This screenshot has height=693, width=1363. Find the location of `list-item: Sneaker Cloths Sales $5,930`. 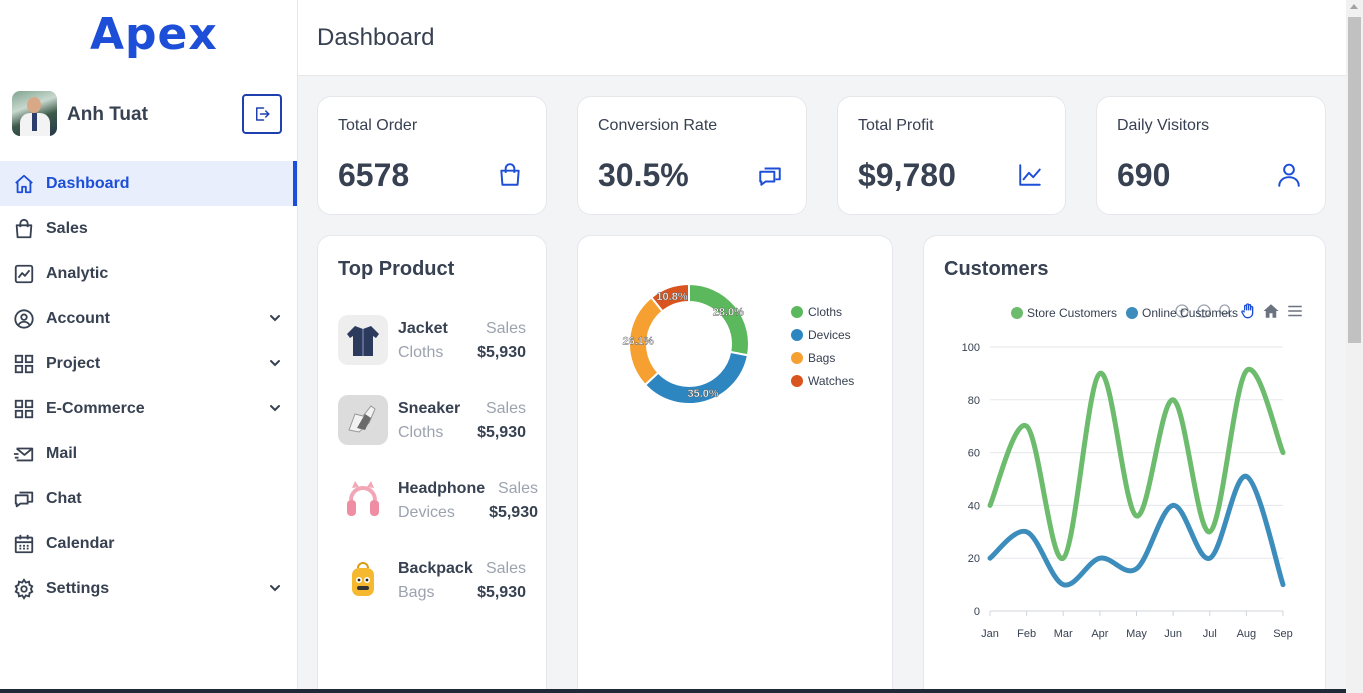

list-item: Sneaker Cloths Sales $5,930 is located at coordinates (438, 421).